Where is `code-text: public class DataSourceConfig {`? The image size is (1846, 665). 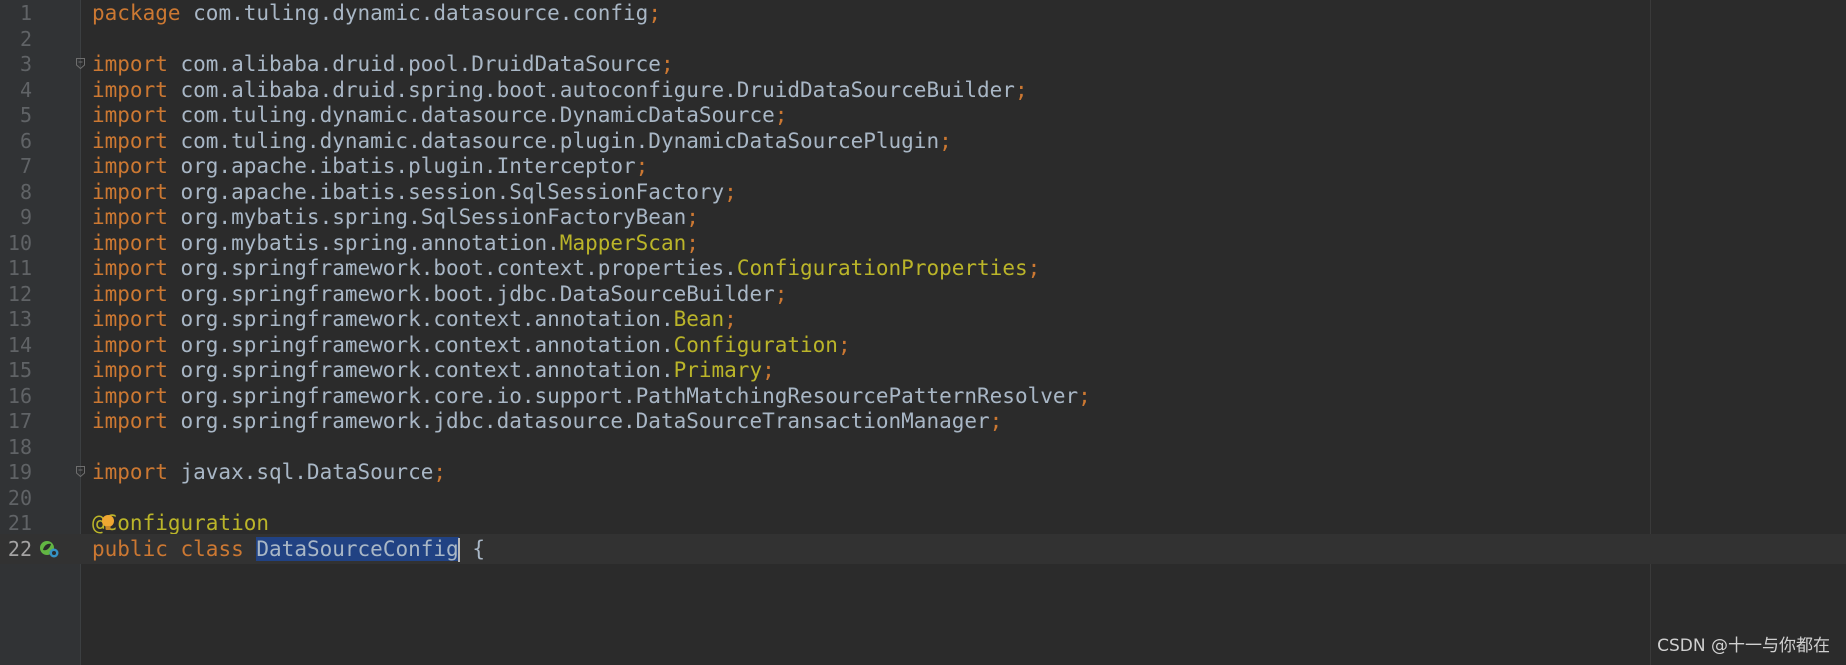
code-text: public class DataSourceConfig { is located at coordinates (288, 549).